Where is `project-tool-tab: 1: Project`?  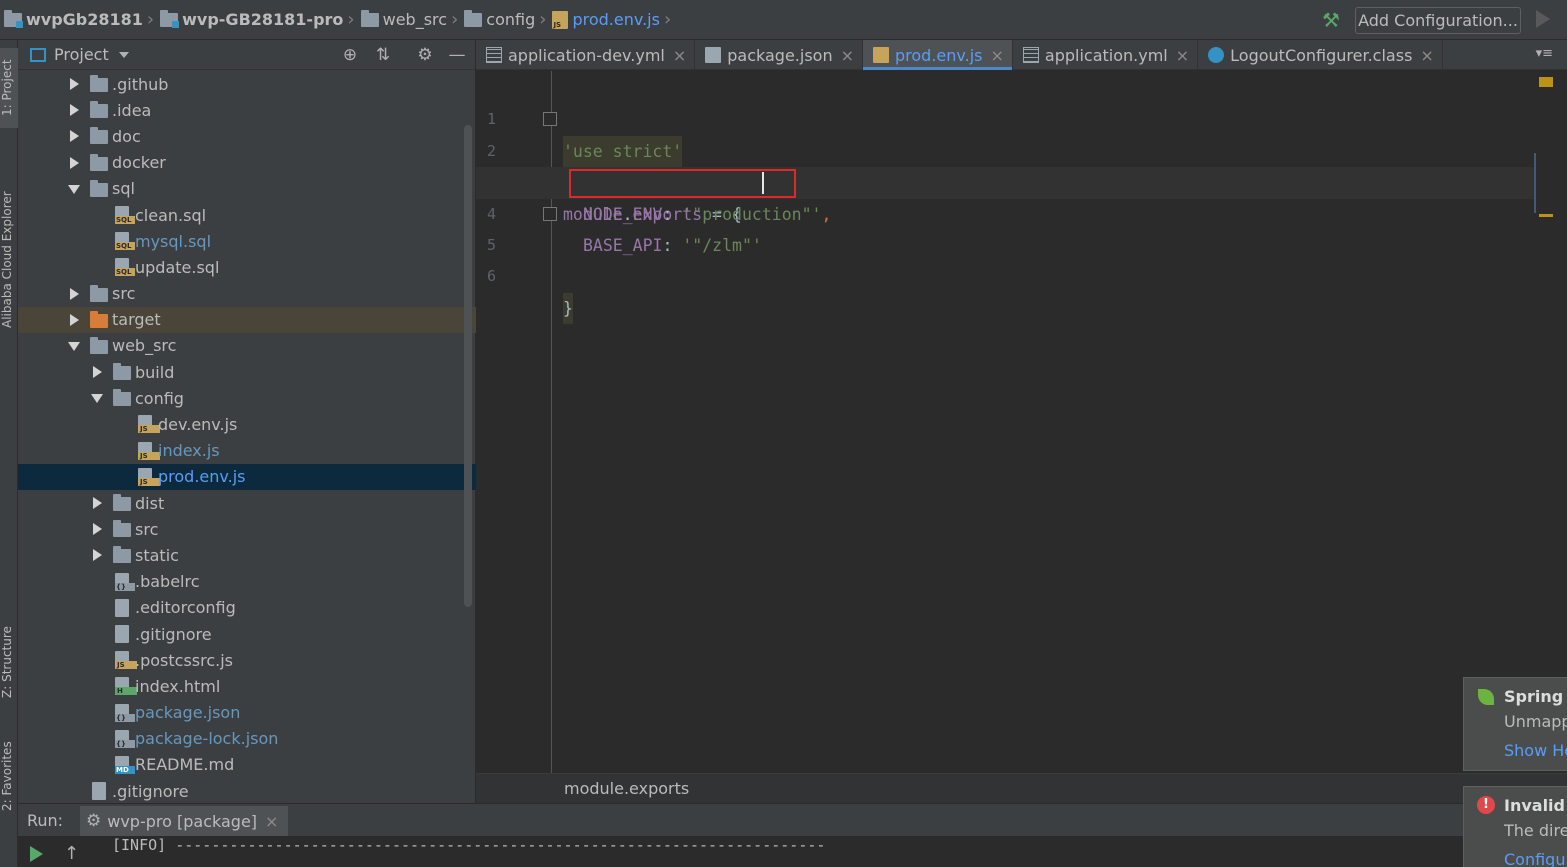 project-tool-tab: 1: Project is located at coordinates (9, 88).